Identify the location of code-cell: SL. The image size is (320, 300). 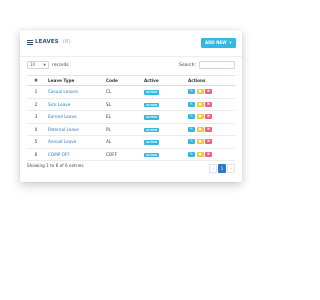
(122, 104).